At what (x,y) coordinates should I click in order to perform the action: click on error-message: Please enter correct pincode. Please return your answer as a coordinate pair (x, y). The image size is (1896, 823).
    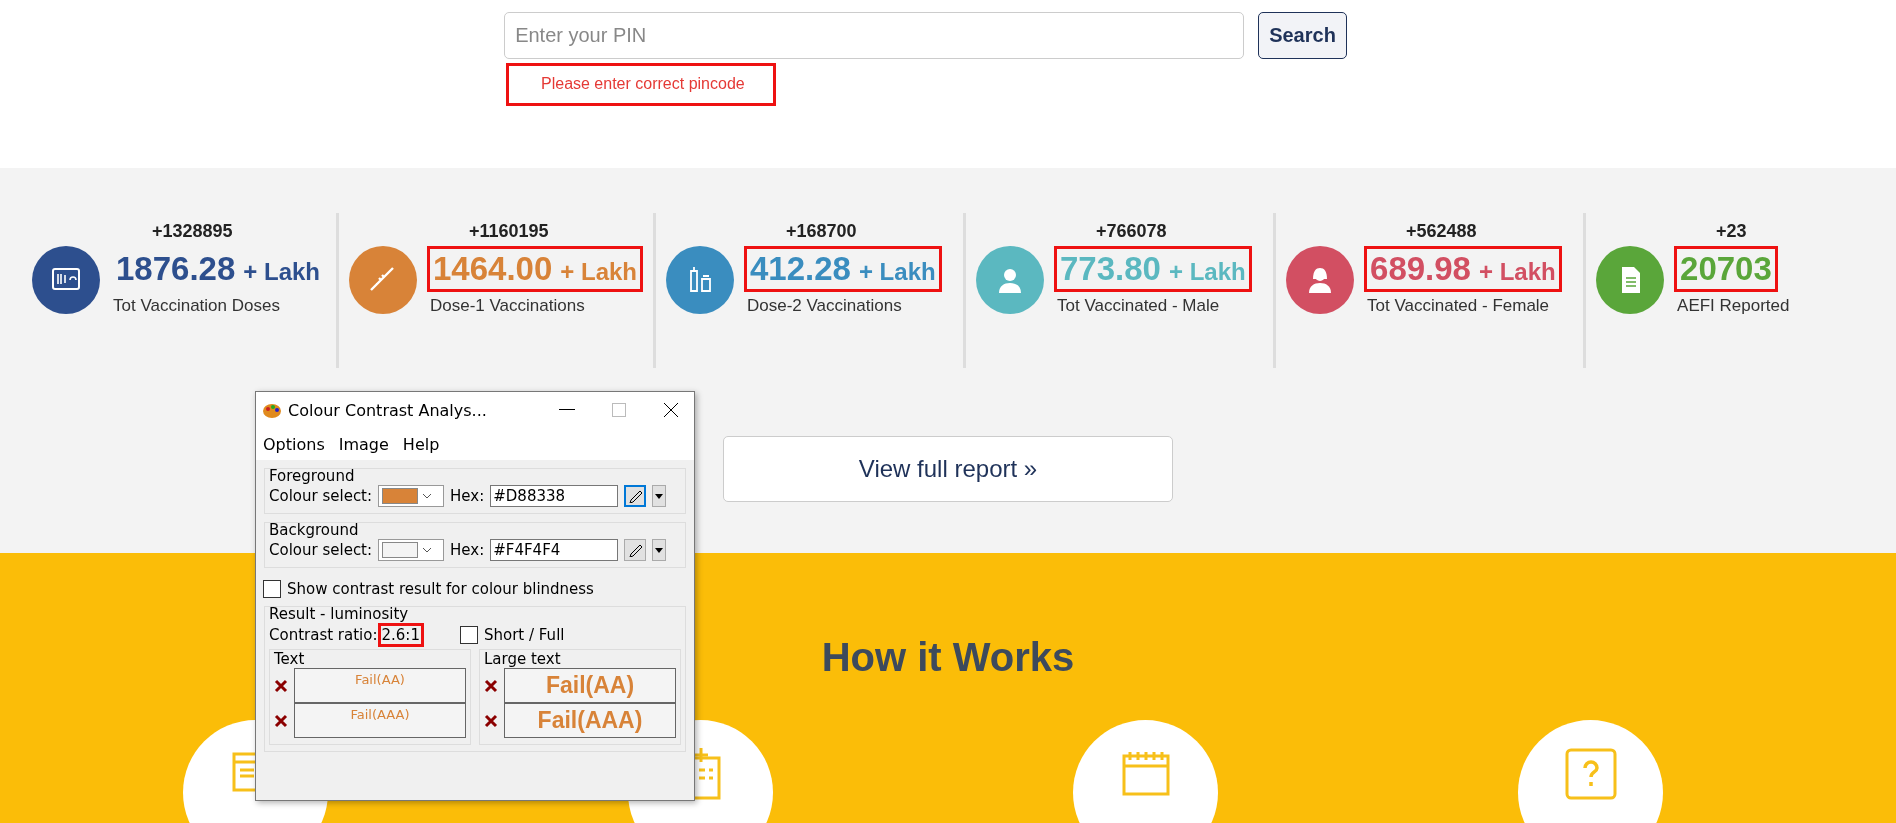
    Looking at the image, I should click on (641, 84).